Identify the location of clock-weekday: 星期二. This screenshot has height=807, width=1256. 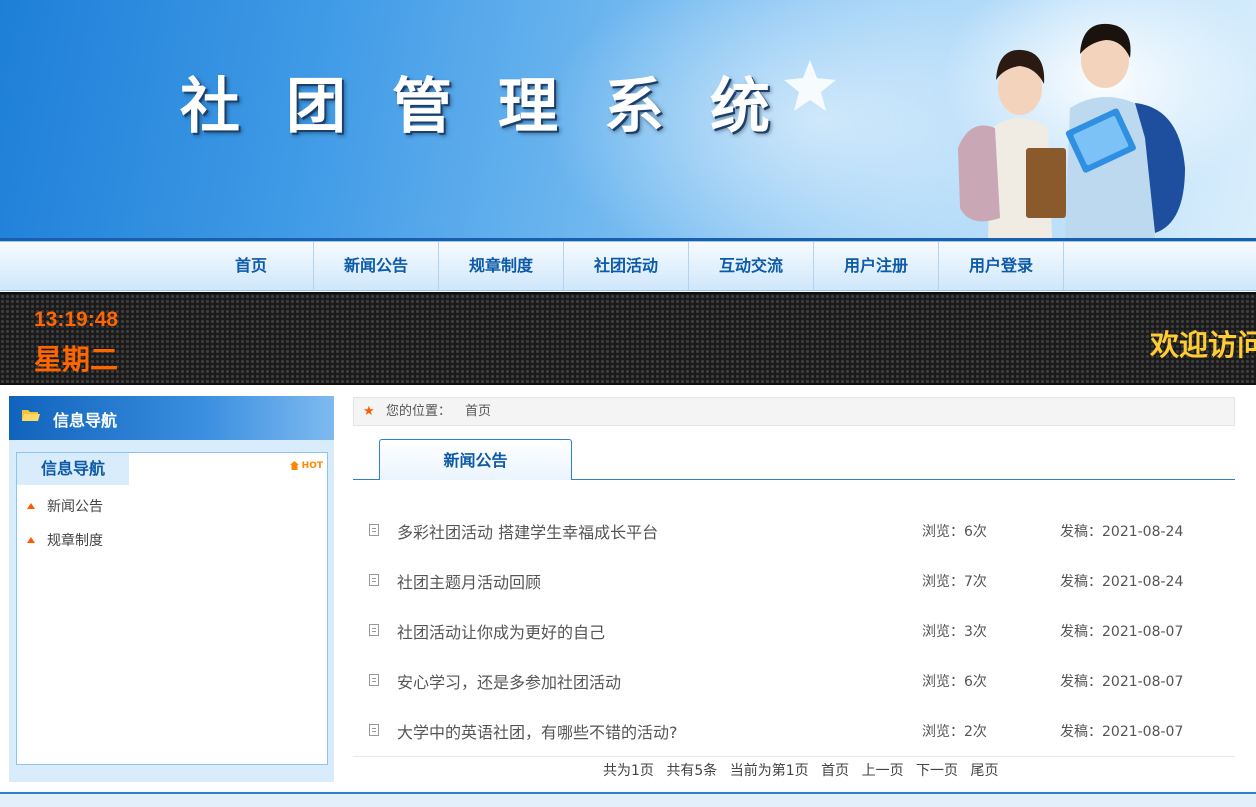
(76, 359).